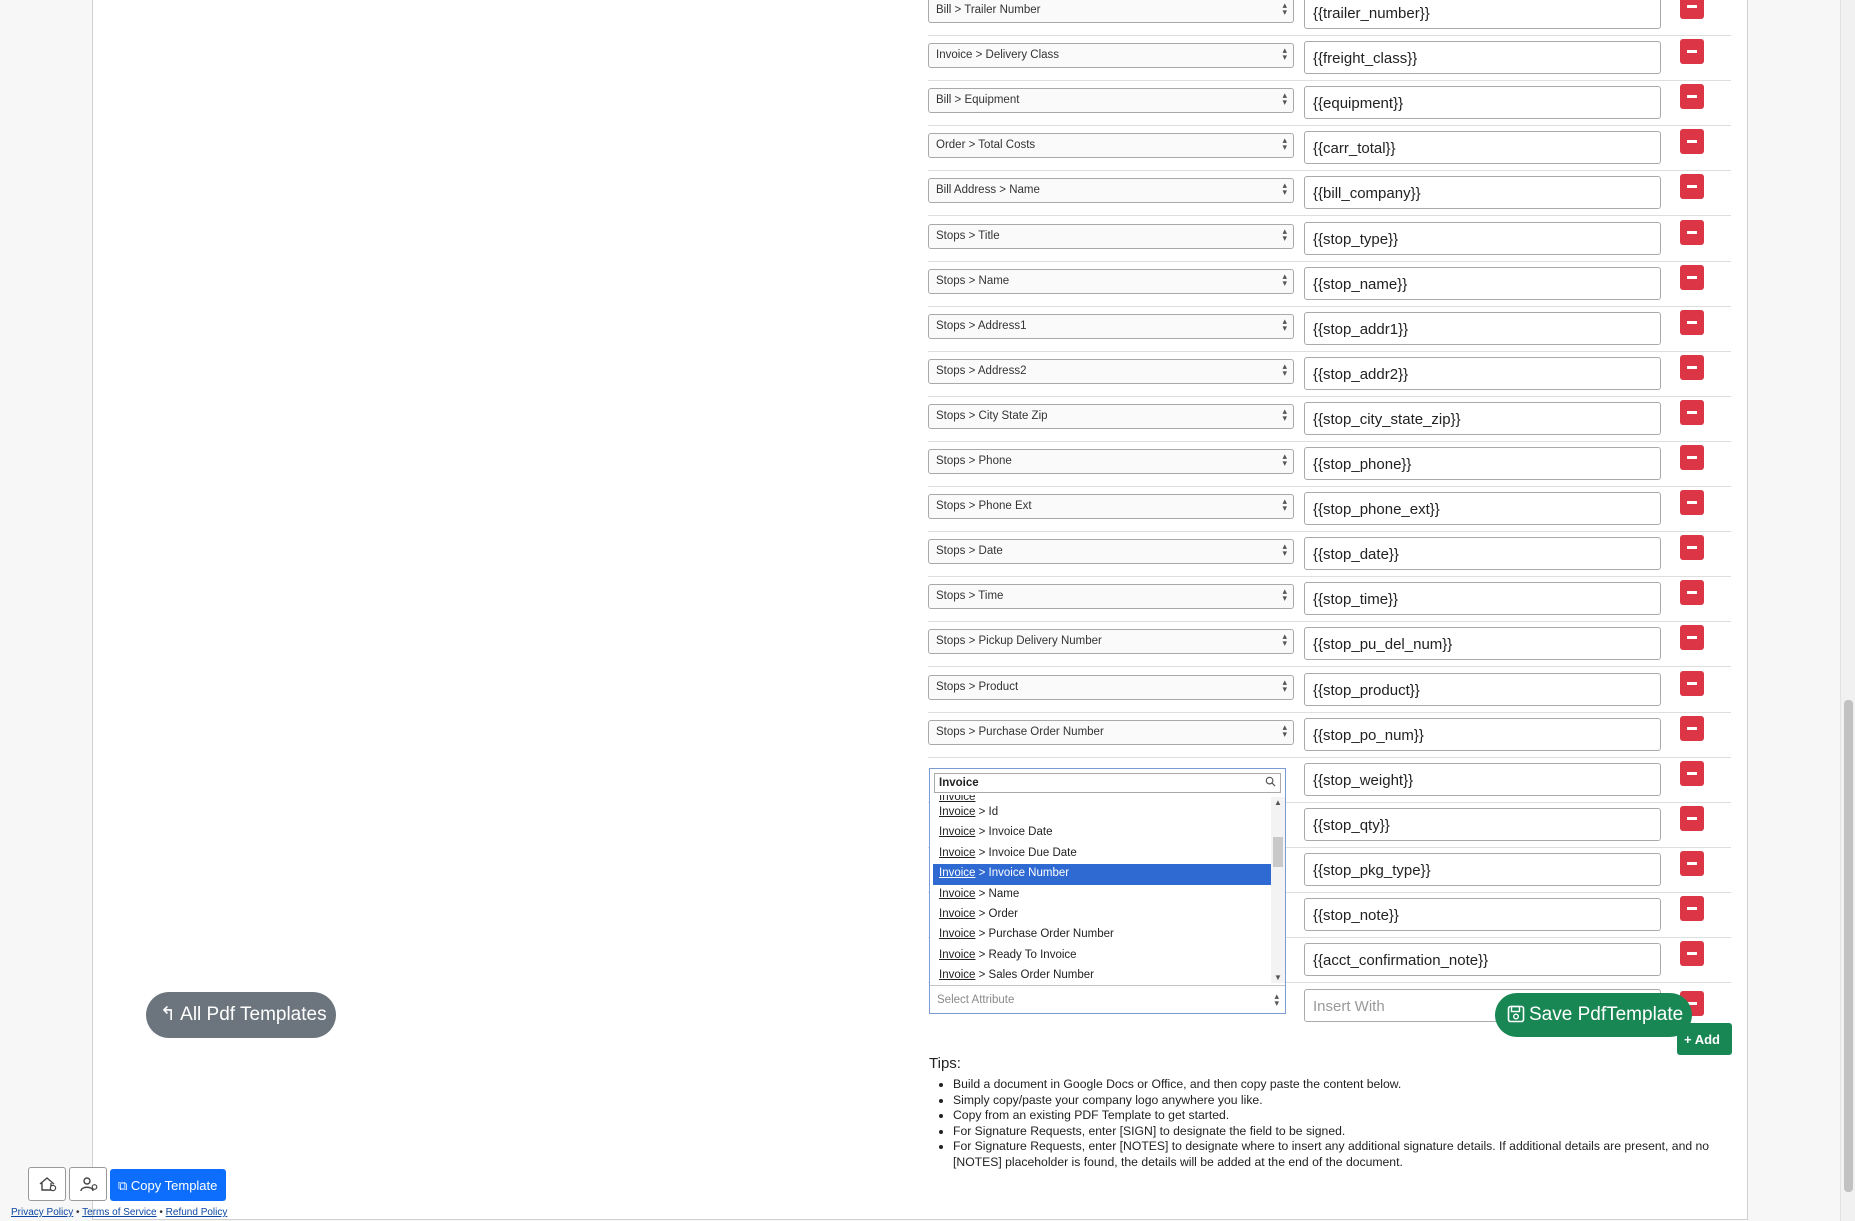 This screenshot has width=1855, height=1221. What do you see at coordinates (984, 506) in the screenshot?
I see `attribute-select-value: Stops > Phone Ext` at bounding box center [984, 506].